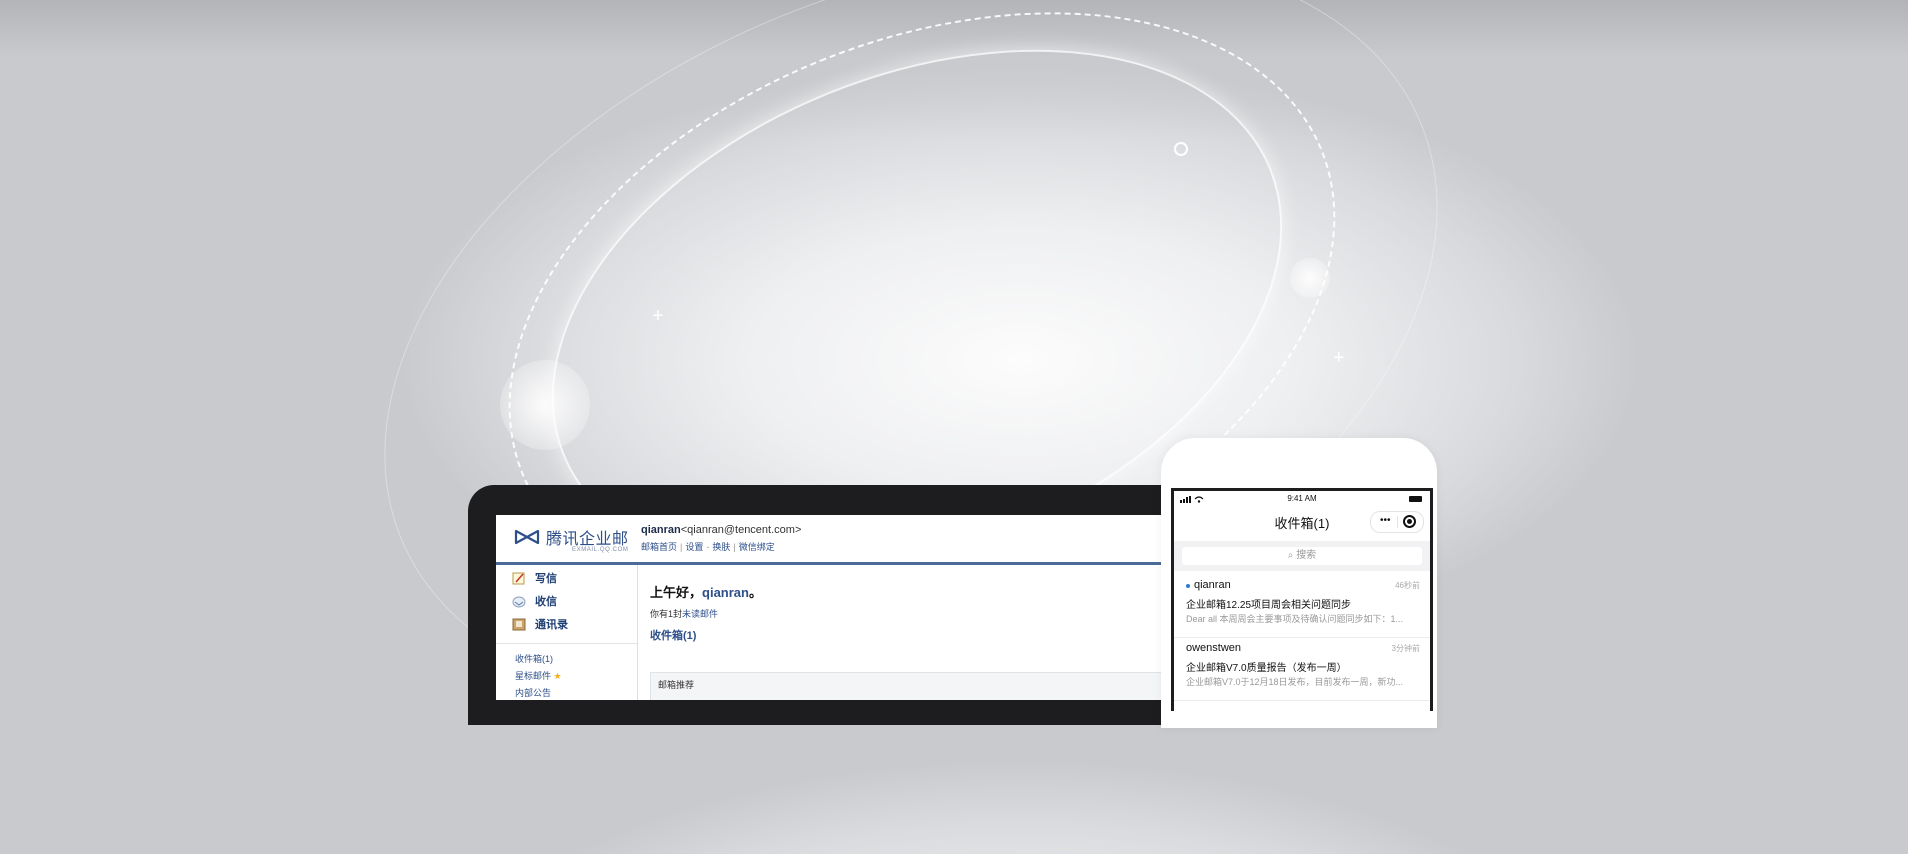 The height and width of the screenshot is (854, 1908). What do you see at coordinates (1405, 648) in the screenshot?
I see `mail-time: 3分钟前` at bounding box center [1405, 648].